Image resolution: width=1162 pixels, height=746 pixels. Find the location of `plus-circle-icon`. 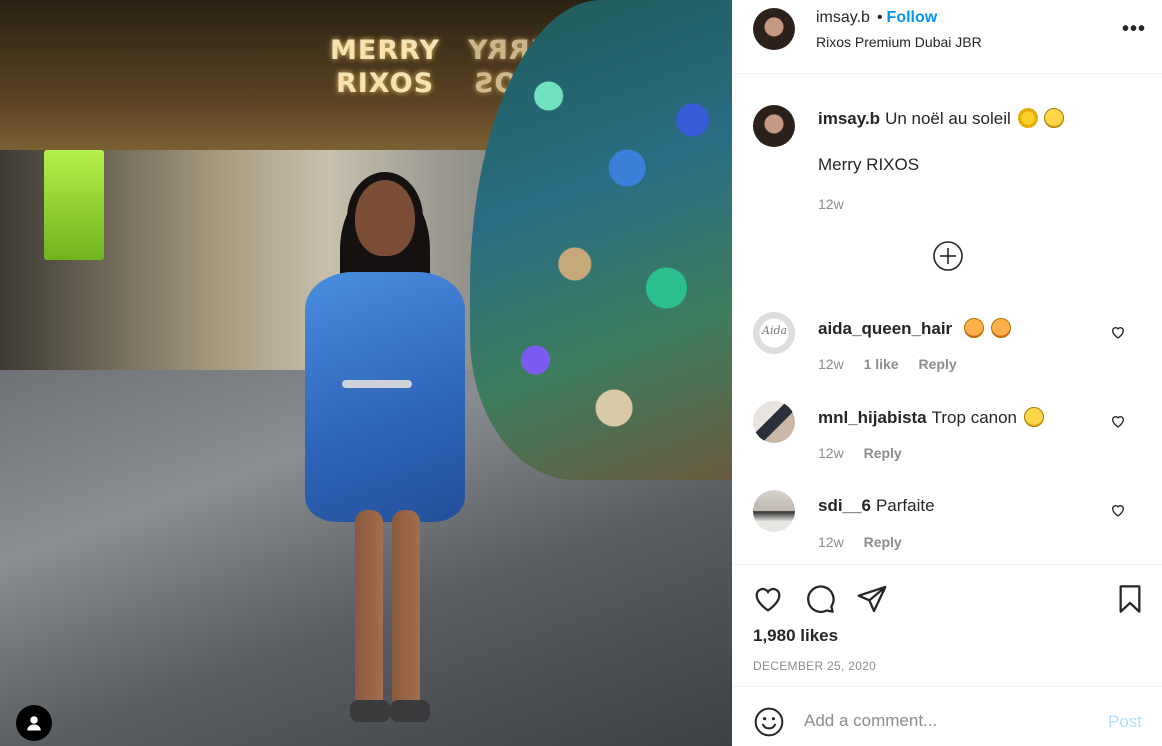

plus-circle-icon is located at coordinates (948, 256).